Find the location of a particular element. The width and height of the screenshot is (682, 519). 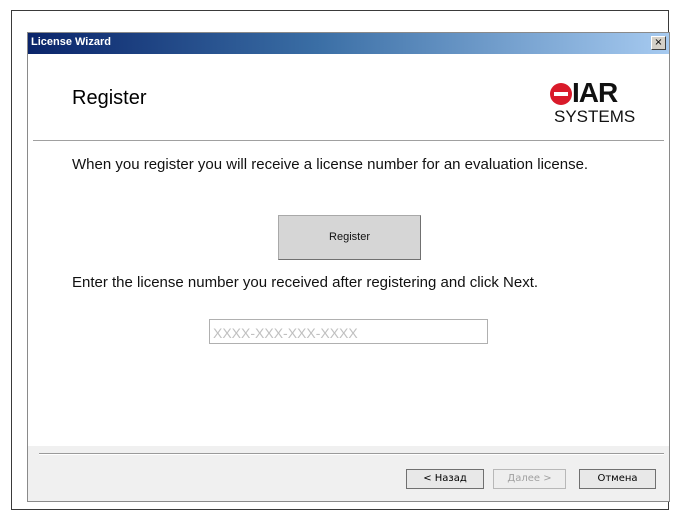

page-title: Register is located at coordinates (109, 98).